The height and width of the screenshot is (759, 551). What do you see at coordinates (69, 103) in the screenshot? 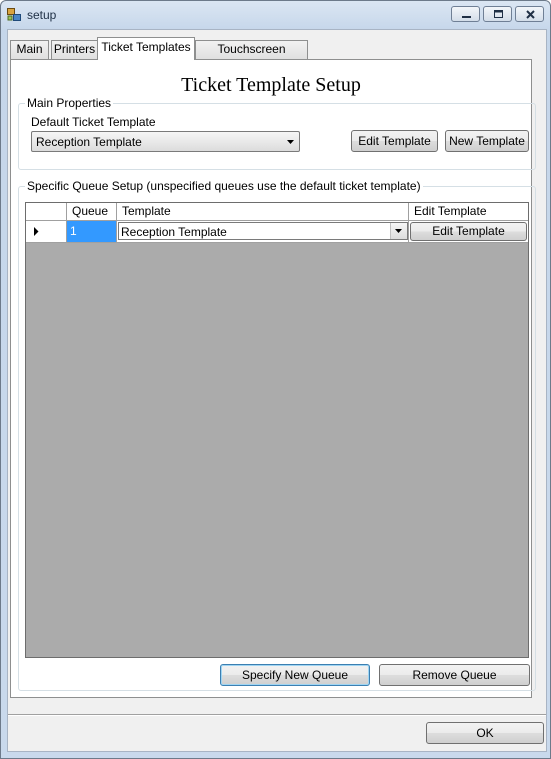
I see `main-properties-legend: Main Properties` at bounding box center [69, 103].